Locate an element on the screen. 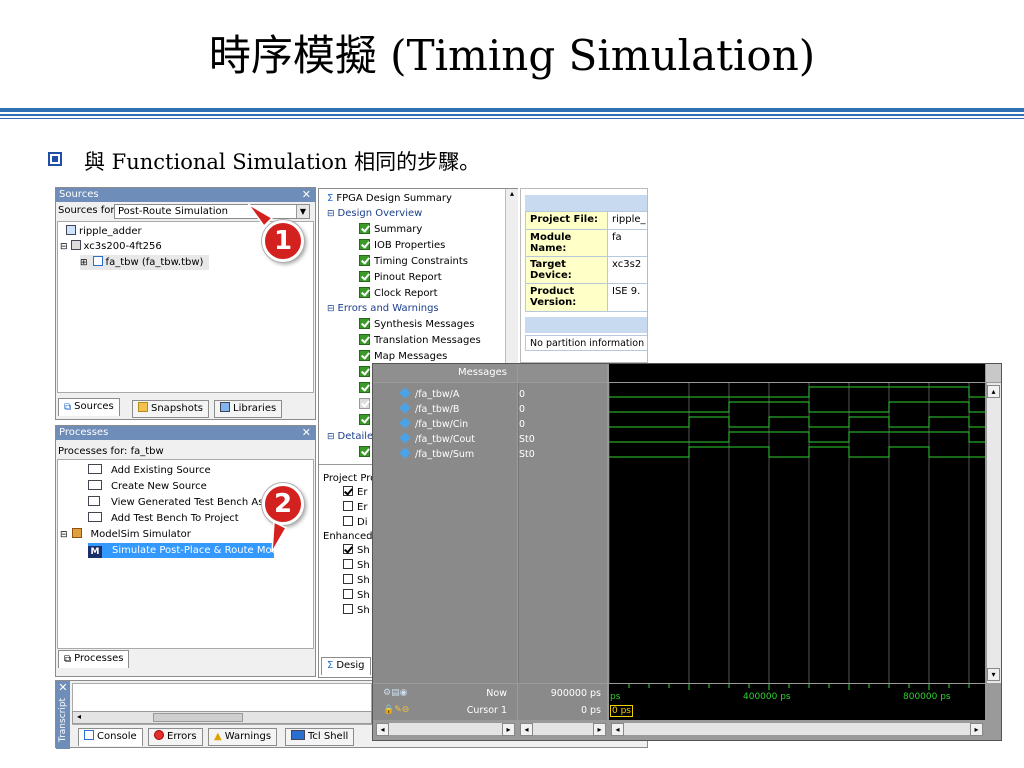  process-simulate-post-place-route: M Simulate Post-Place & Route Model is located at coordinates (187, 550).